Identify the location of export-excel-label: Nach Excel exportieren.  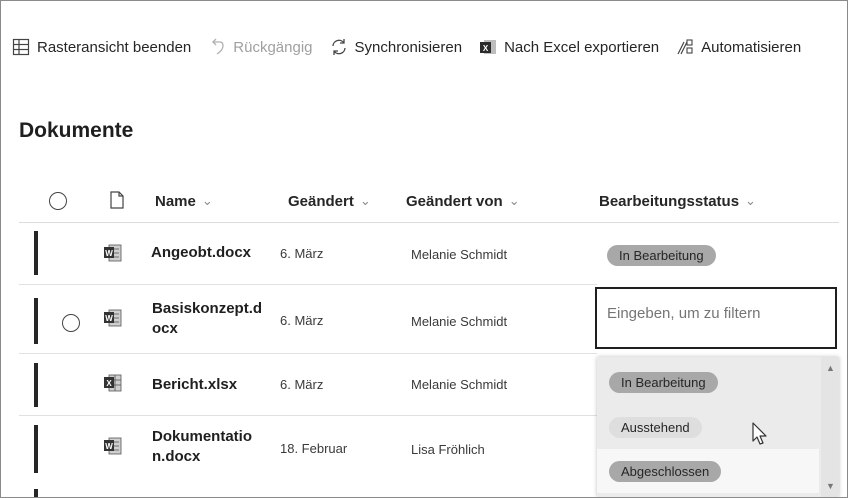
(582, 47).